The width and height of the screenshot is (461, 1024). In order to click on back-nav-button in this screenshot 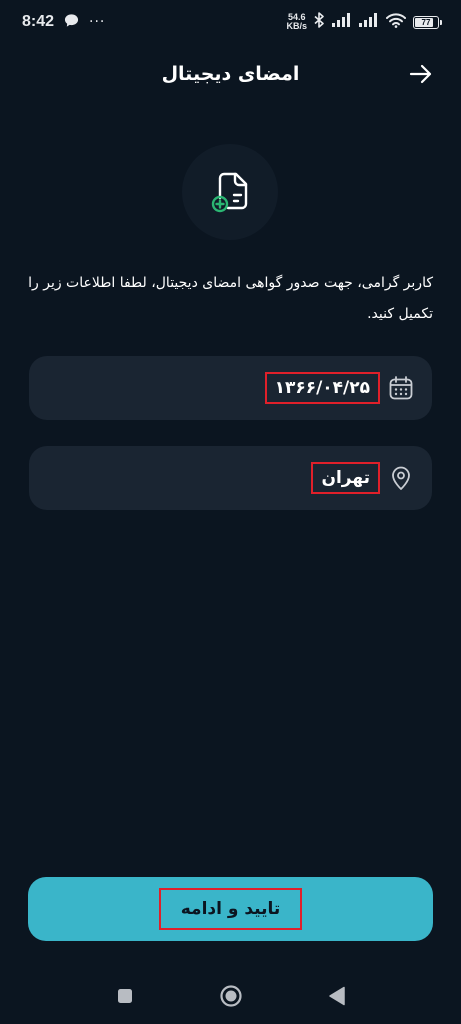, I will do `click(337, 996)`.